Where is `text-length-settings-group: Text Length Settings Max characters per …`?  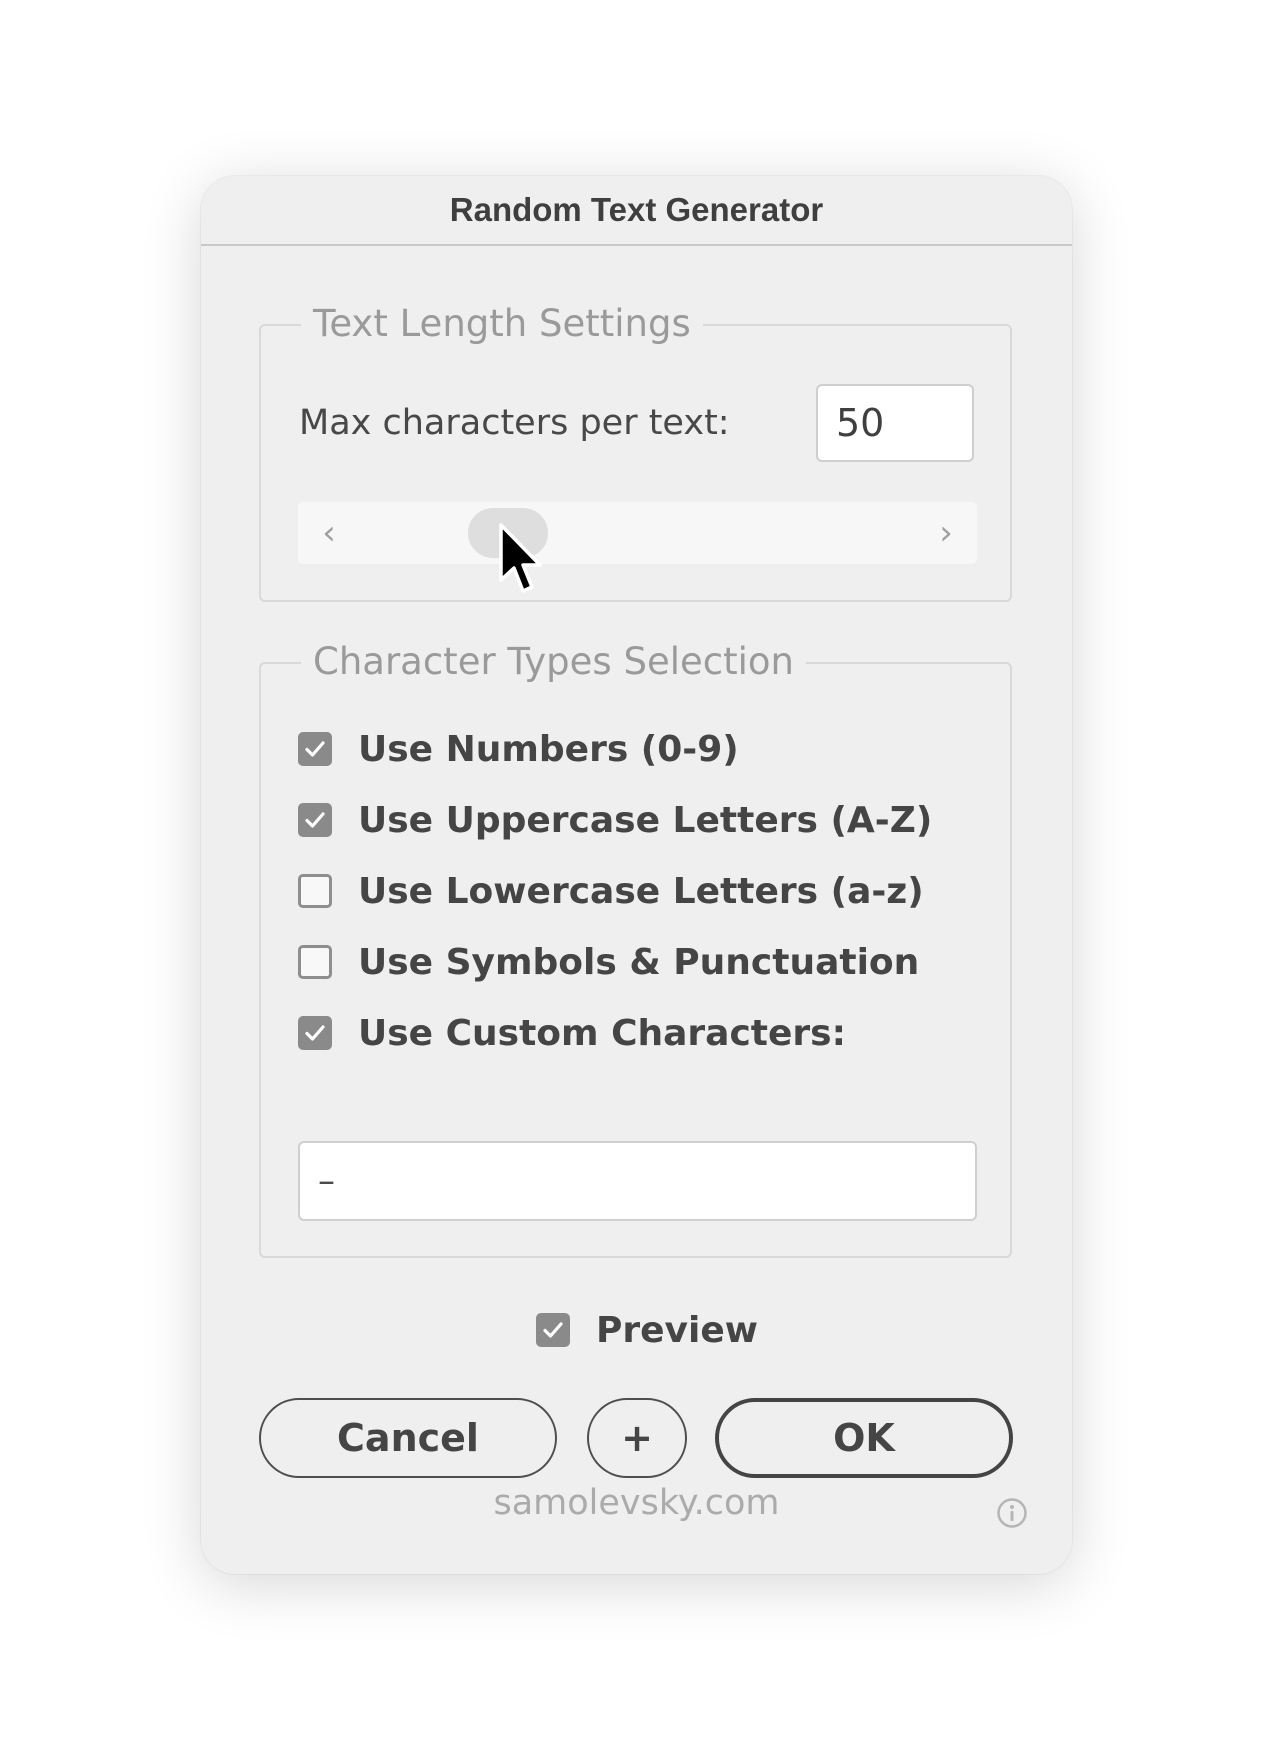 text-length-settings-group: Text Length Settings Max characters per … is located at coordinates (635, 450).